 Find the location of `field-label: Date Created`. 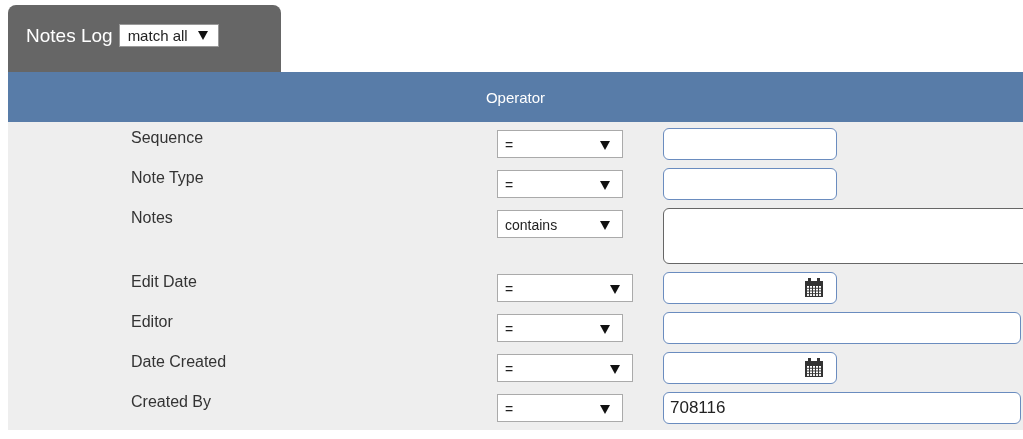

field-label: Date Created is located at coordinates (179, 361).